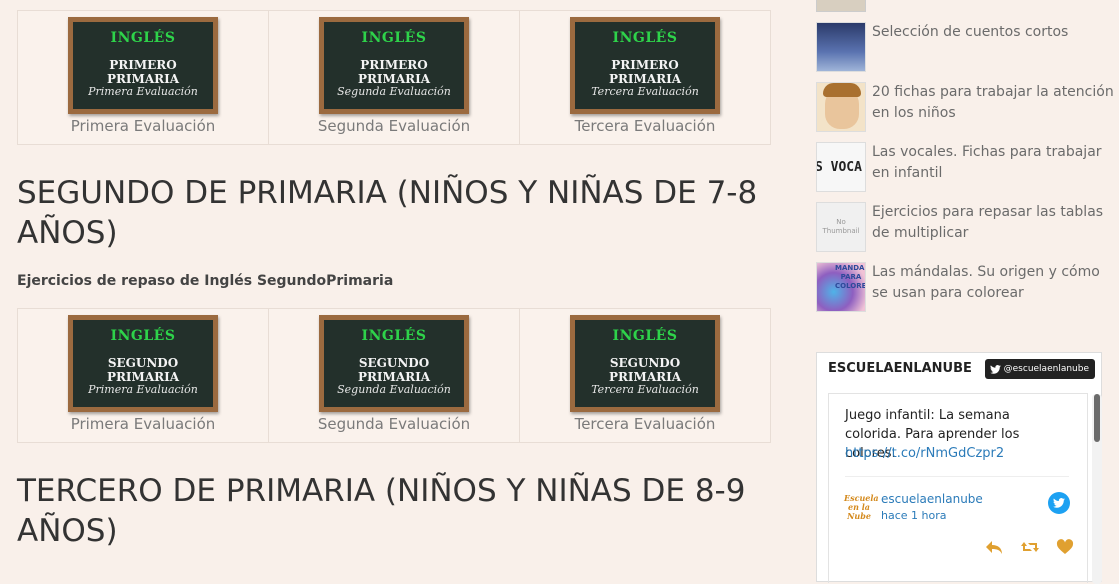  Describe the element at coordinates (995, 32) in the screenshot. I see `post-title: Selección de cuentos cortos` at that location.